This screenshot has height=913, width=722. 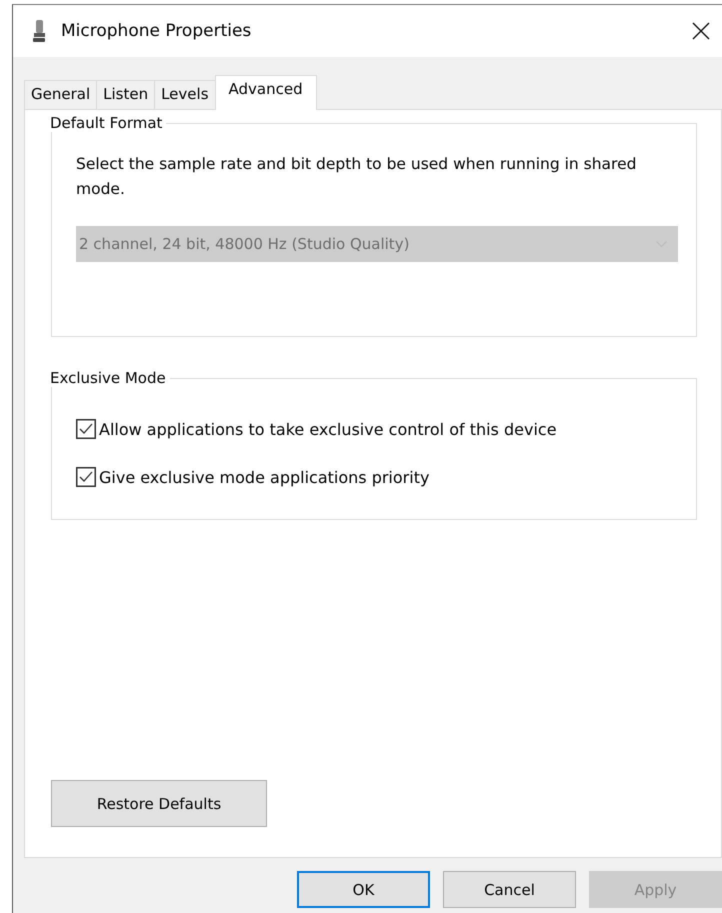 I want to click on close-icon, so click(x=701, y=31).